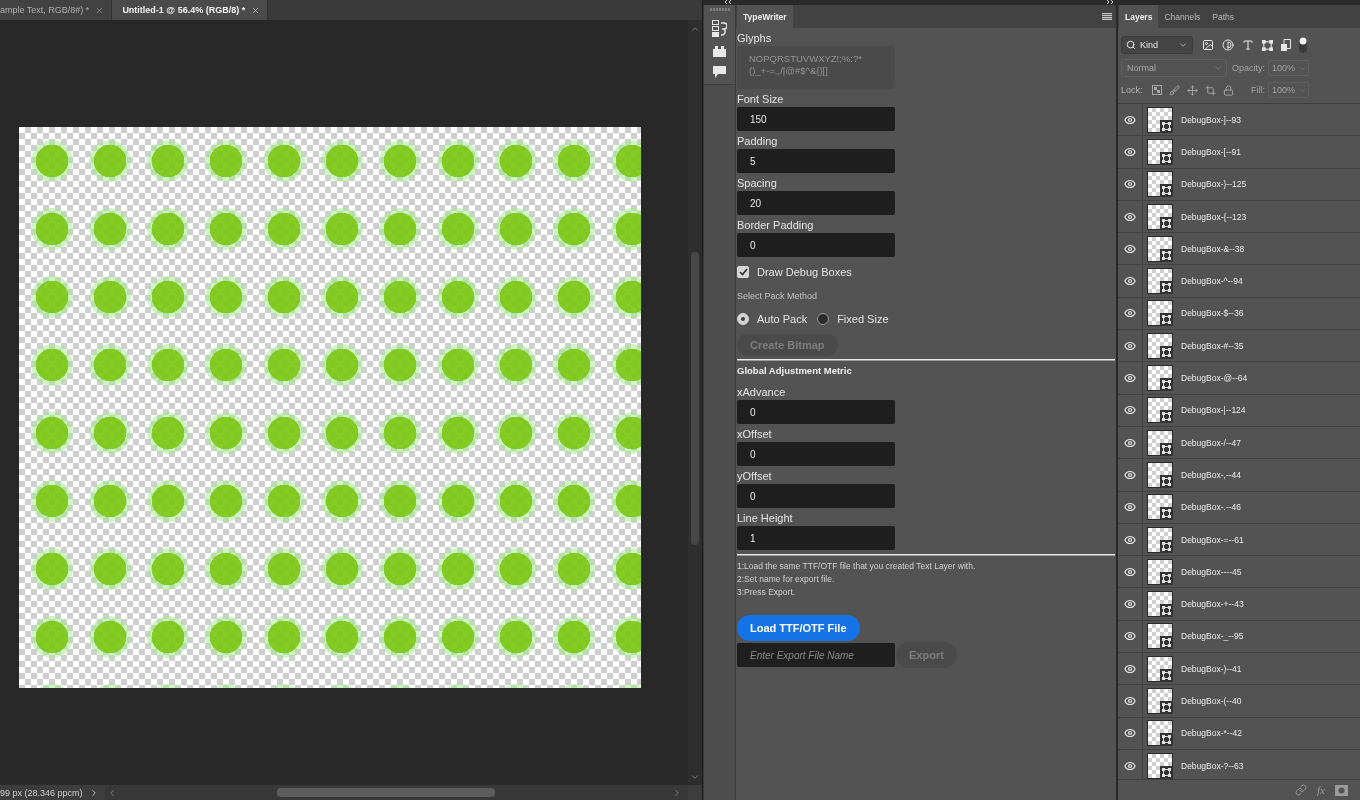 The width and height of the screenshot is (1360, 800). I want to click on crop-icon, so click(1210, 90).